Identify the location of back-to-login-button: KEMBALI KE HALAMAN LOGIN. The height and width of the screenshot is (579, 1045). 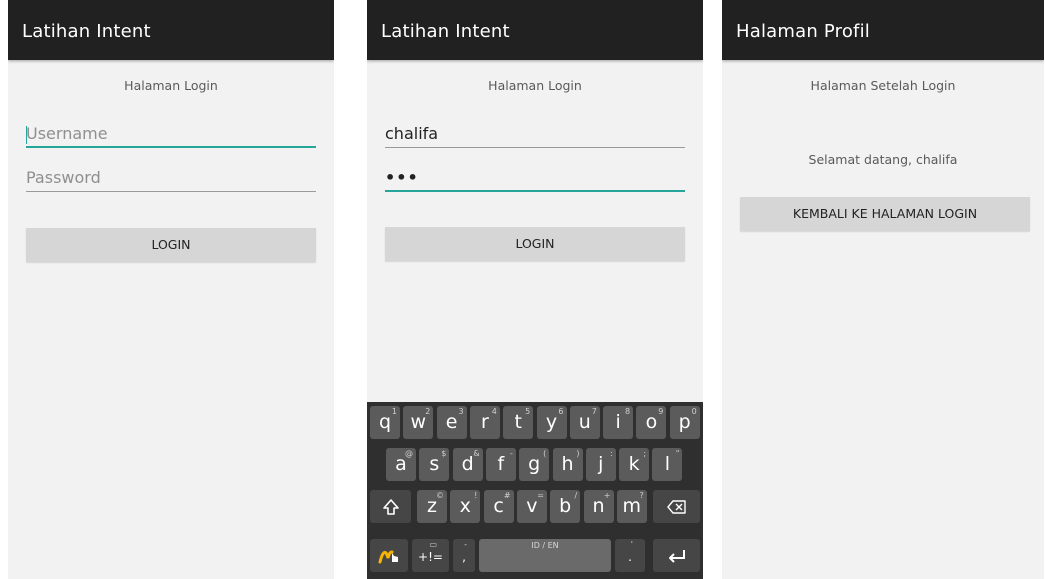
(885, 214).